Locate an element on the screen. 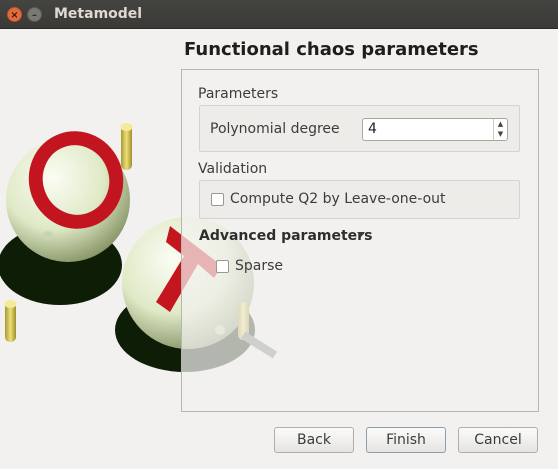 The width and height of the screenshot is (558, 469). wizard-page-title: Functional chaos parameters is located at coordinates (331, 49).